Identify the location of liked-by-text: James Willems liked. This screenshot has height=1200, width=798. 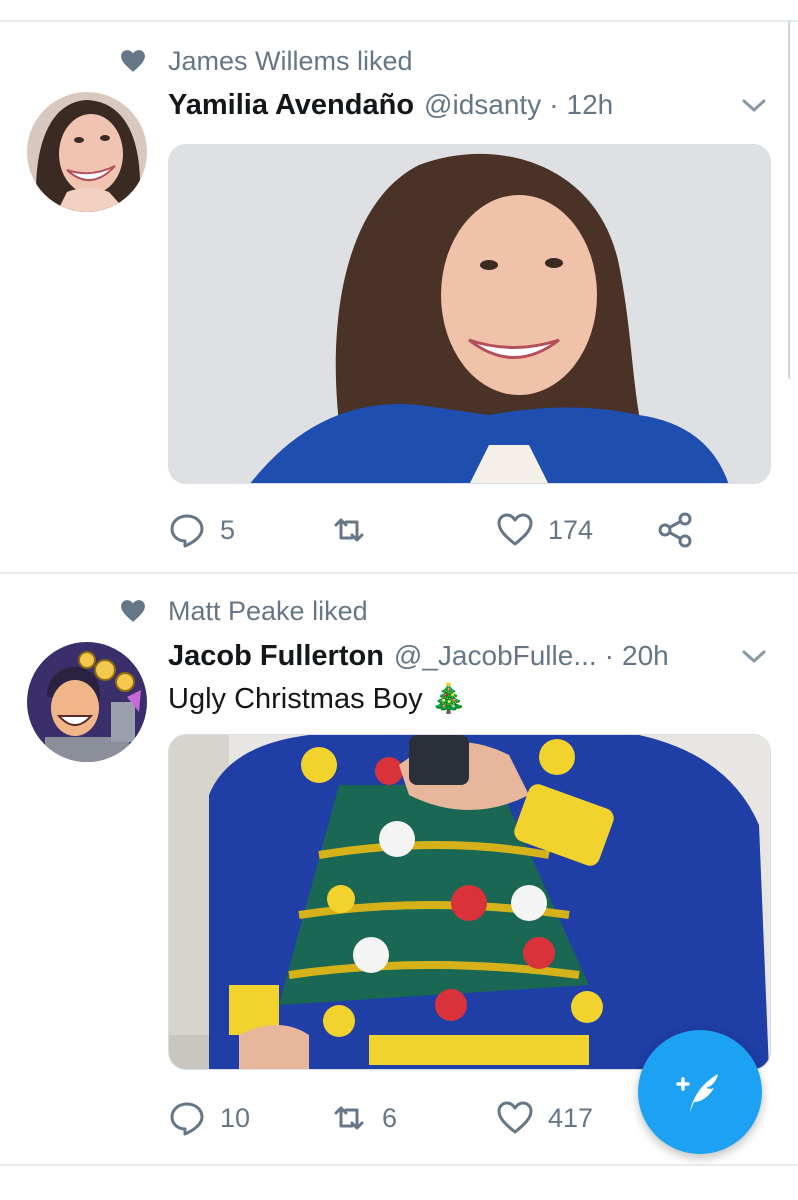
(290, 60).